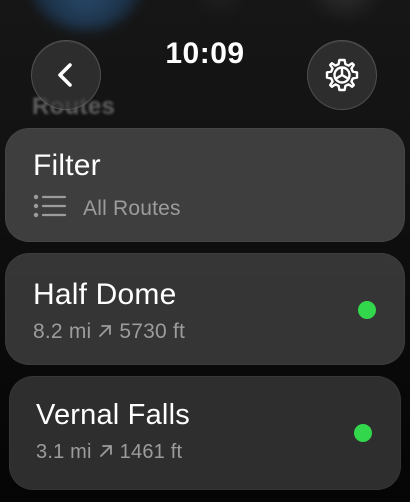 The image size is (410, 502). What do you see at coordinates (152, 331) in the screenshot?
I see `route-elevation: 5730 ft` at bounding box center [152, 331].